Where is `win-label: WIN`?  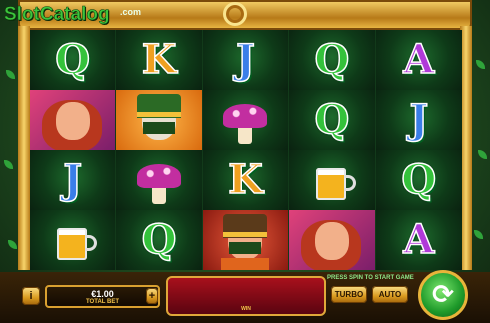 win-label: WIN is located at coordinates (246, 309).